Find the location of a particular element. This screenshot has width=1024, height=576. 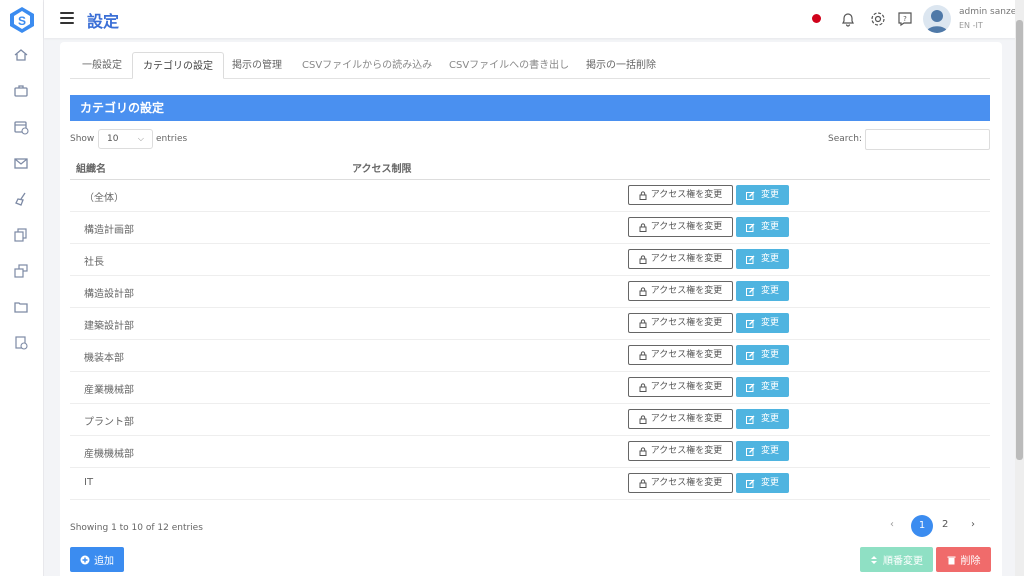

table-row: 構造設計部 アクセス権を変更 変更 is located at coordinates (530, 292).